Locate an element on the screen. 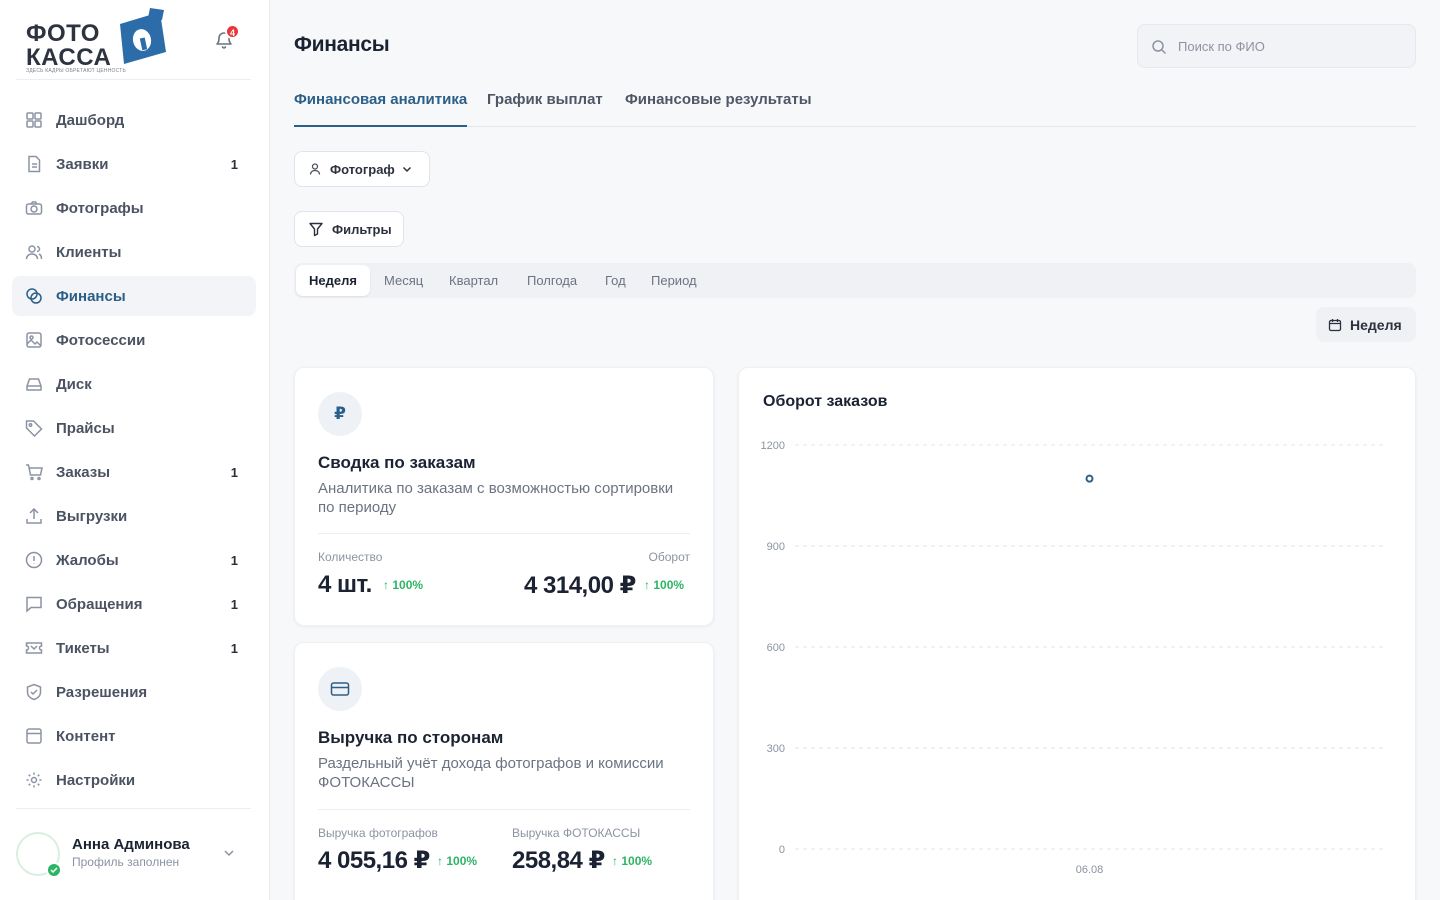  sidebar-item-label: Фотографы is located at coordinates (100, 208).